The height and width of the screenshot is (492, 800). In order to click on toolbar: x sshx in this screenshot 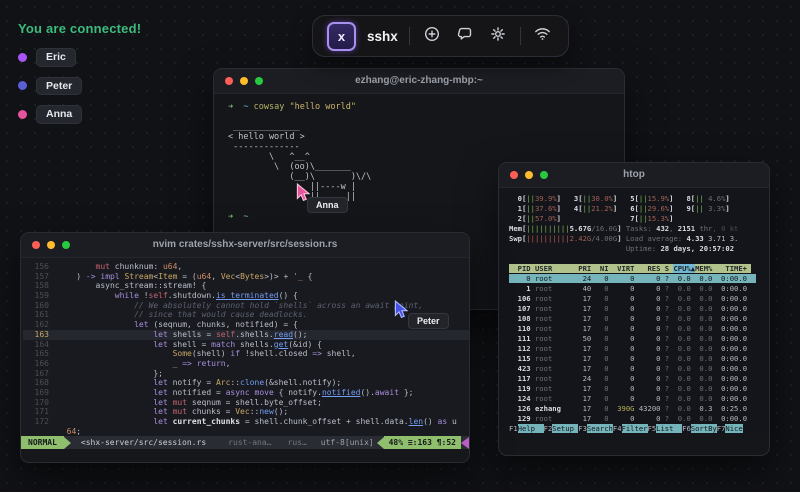, I will do `click(440, 36)`.